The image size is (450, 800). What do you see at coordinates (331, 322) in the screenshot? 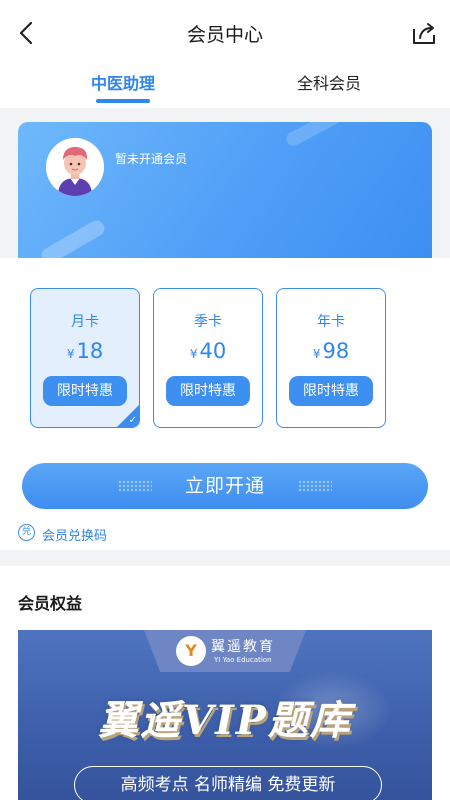
I see `plan-name: 年卡` at bounding box center [331, 322].